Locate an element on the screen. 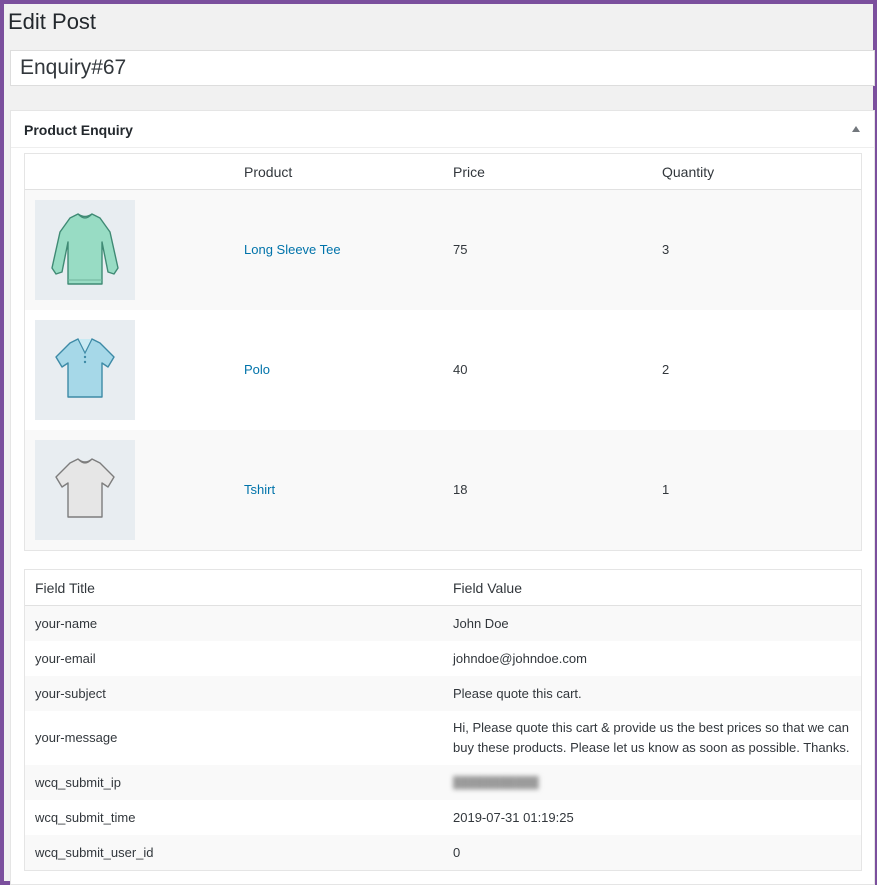  products-table-header: Product Price Quantity is located at coordinates (443, 172).